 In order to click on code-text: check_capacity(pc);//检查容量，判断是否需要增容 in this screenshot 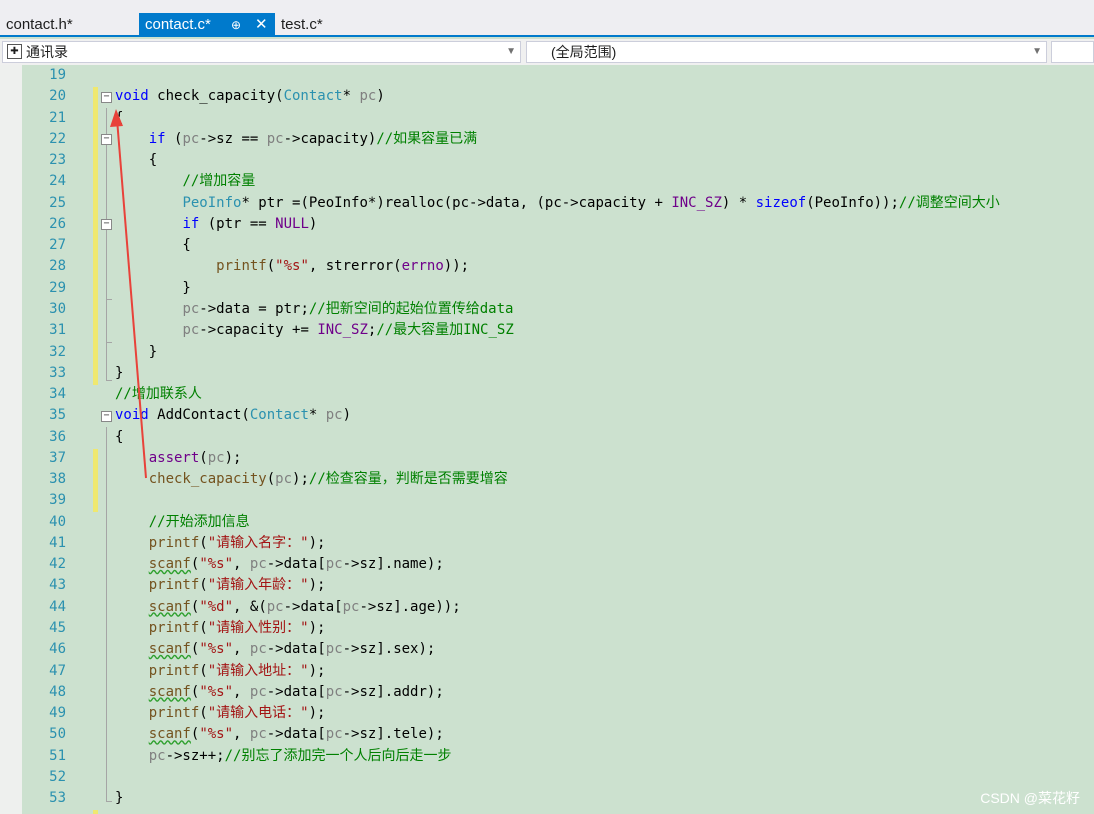, I will do `click(311, 479)`.